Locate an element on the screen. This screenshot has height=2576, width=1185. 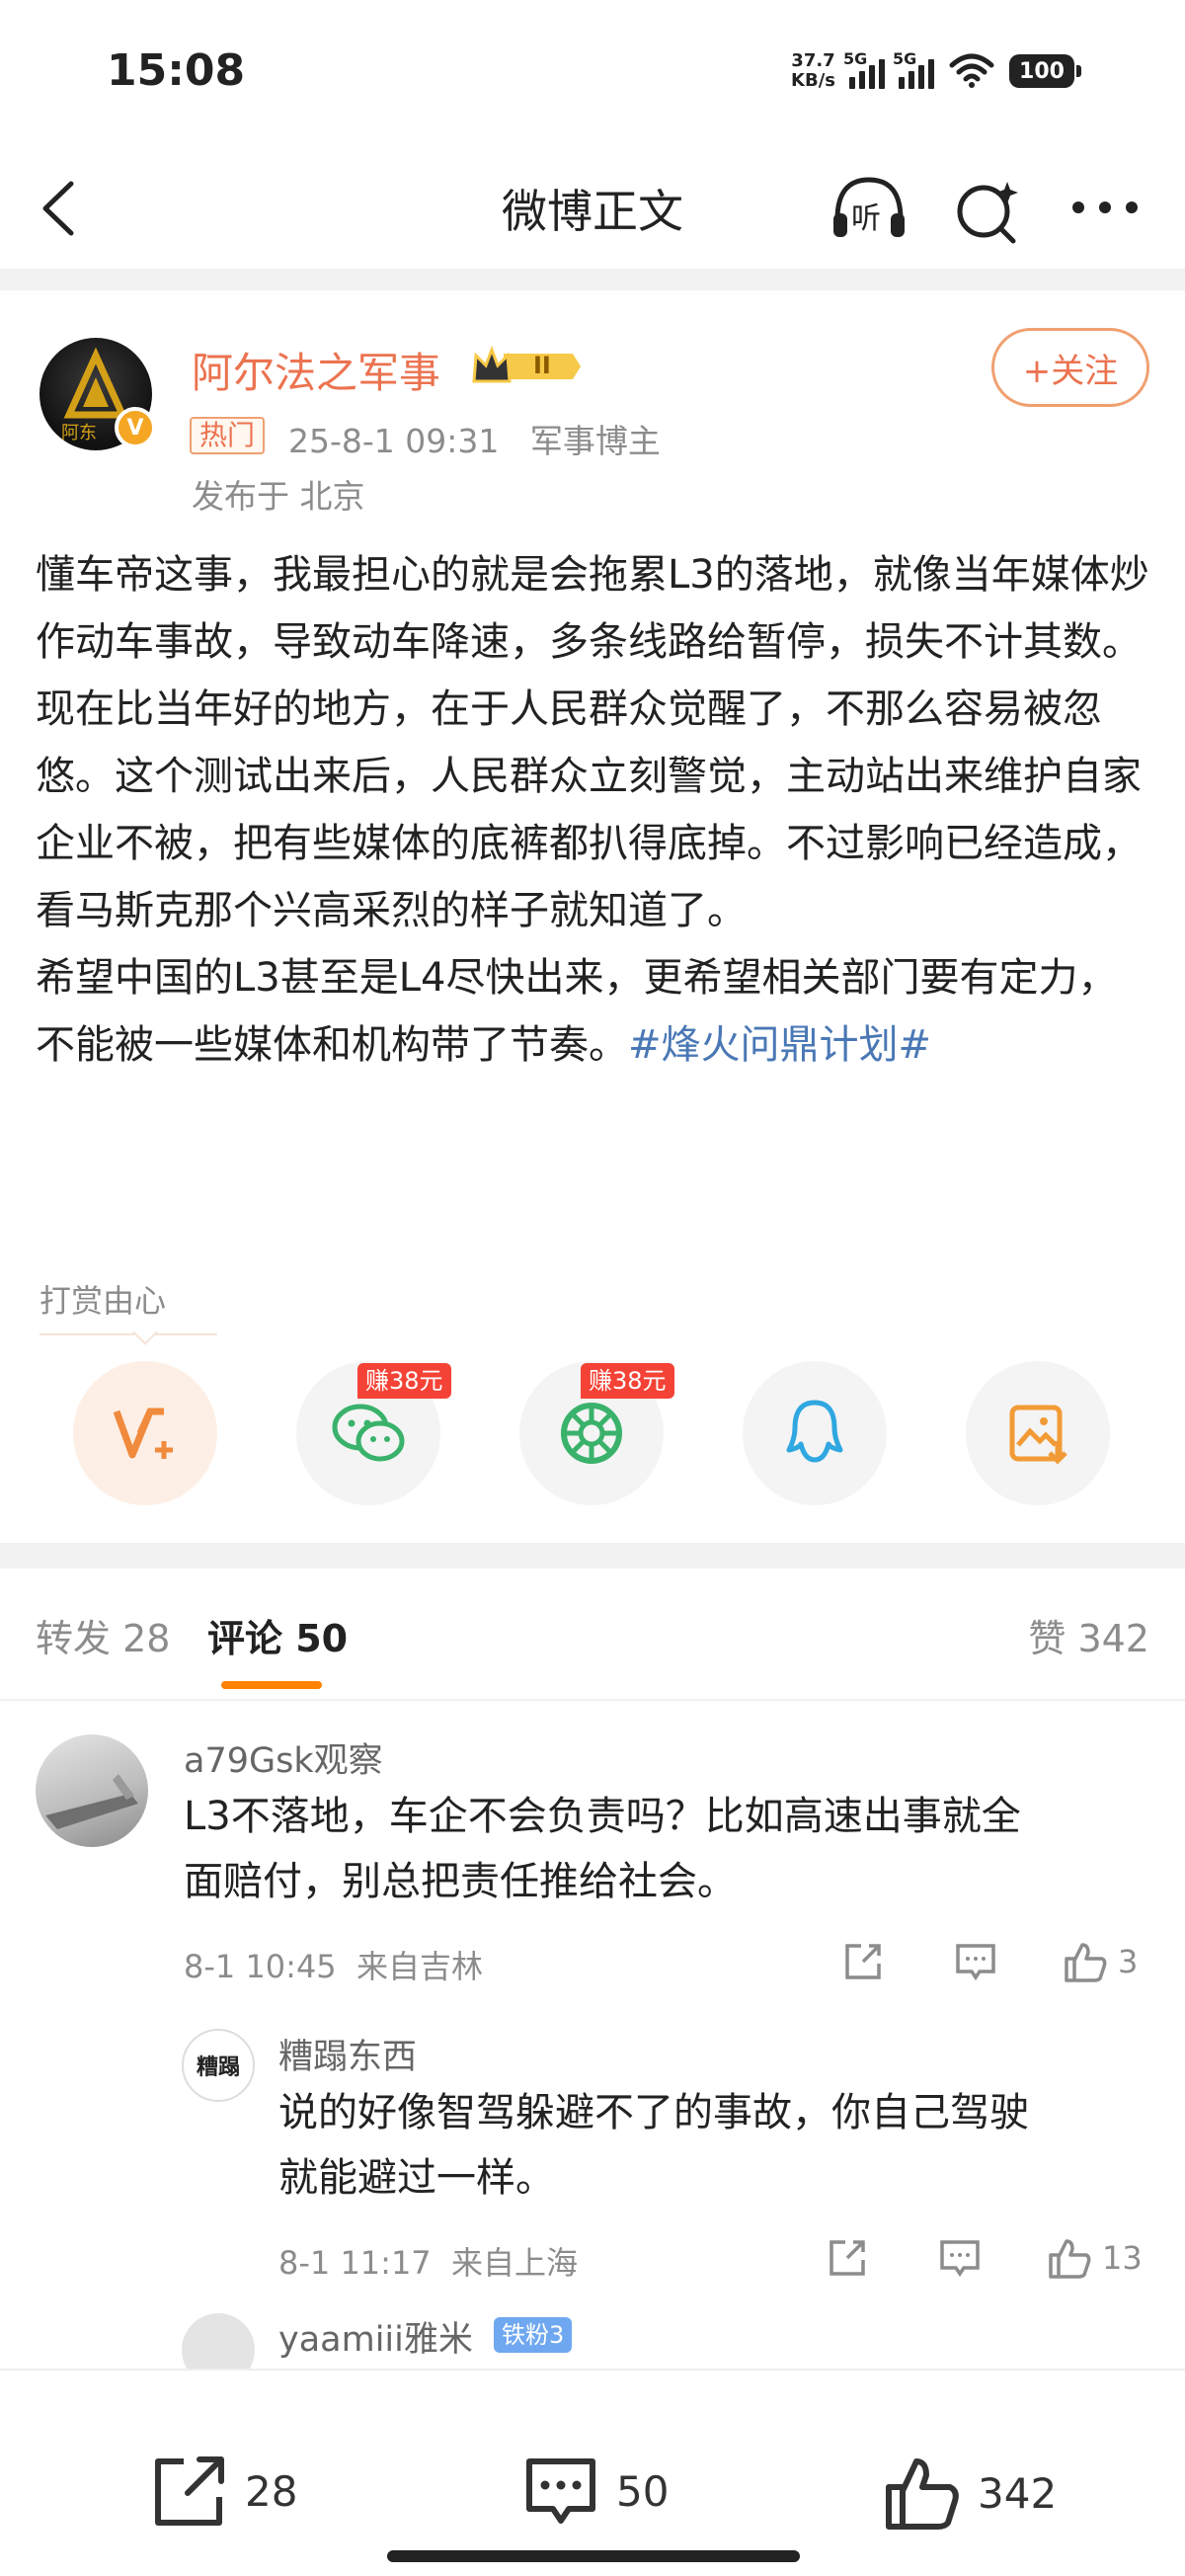
comment-username: a79Gsk观察 is located at coordinates (283, 1757).